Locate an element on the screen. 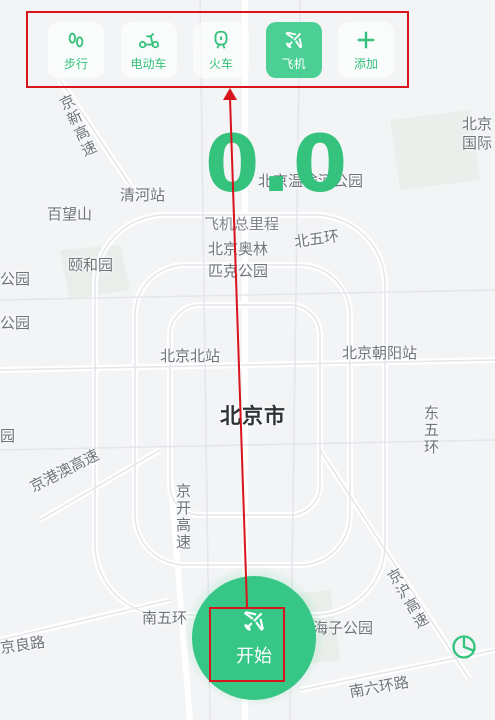  mode-scooter-label: 电动车 is located at coordinates (148, 63).